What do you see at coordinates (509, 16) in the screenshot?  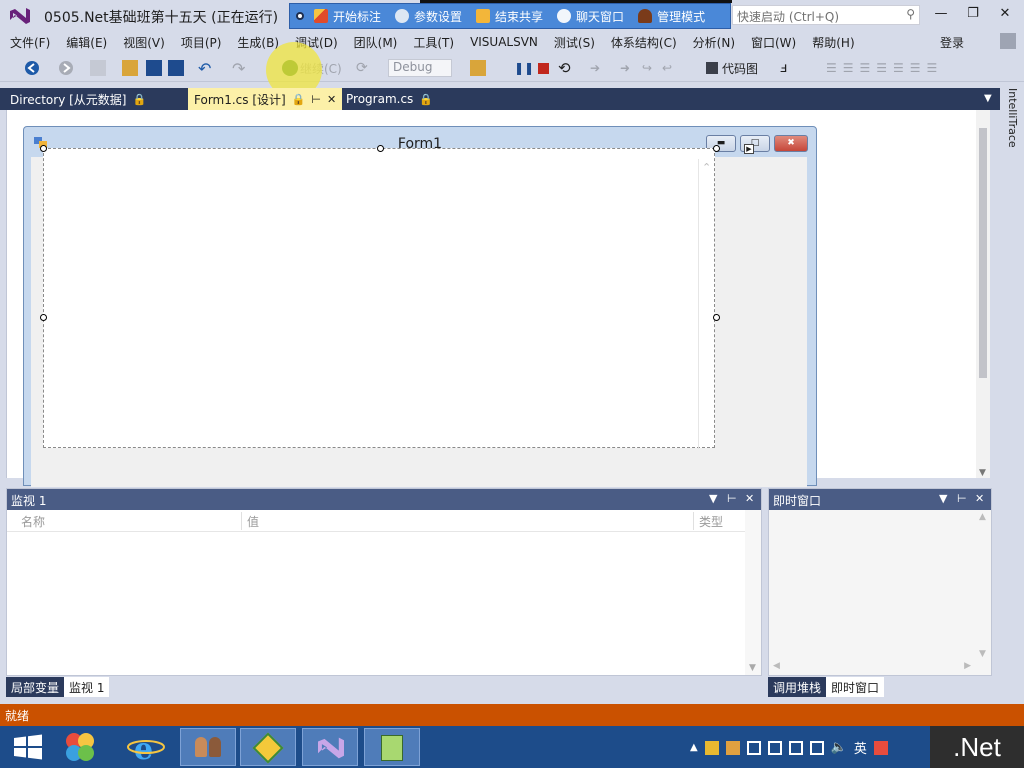 I see `stop-share-button: 结束共享` at bounding box center [509, 16].